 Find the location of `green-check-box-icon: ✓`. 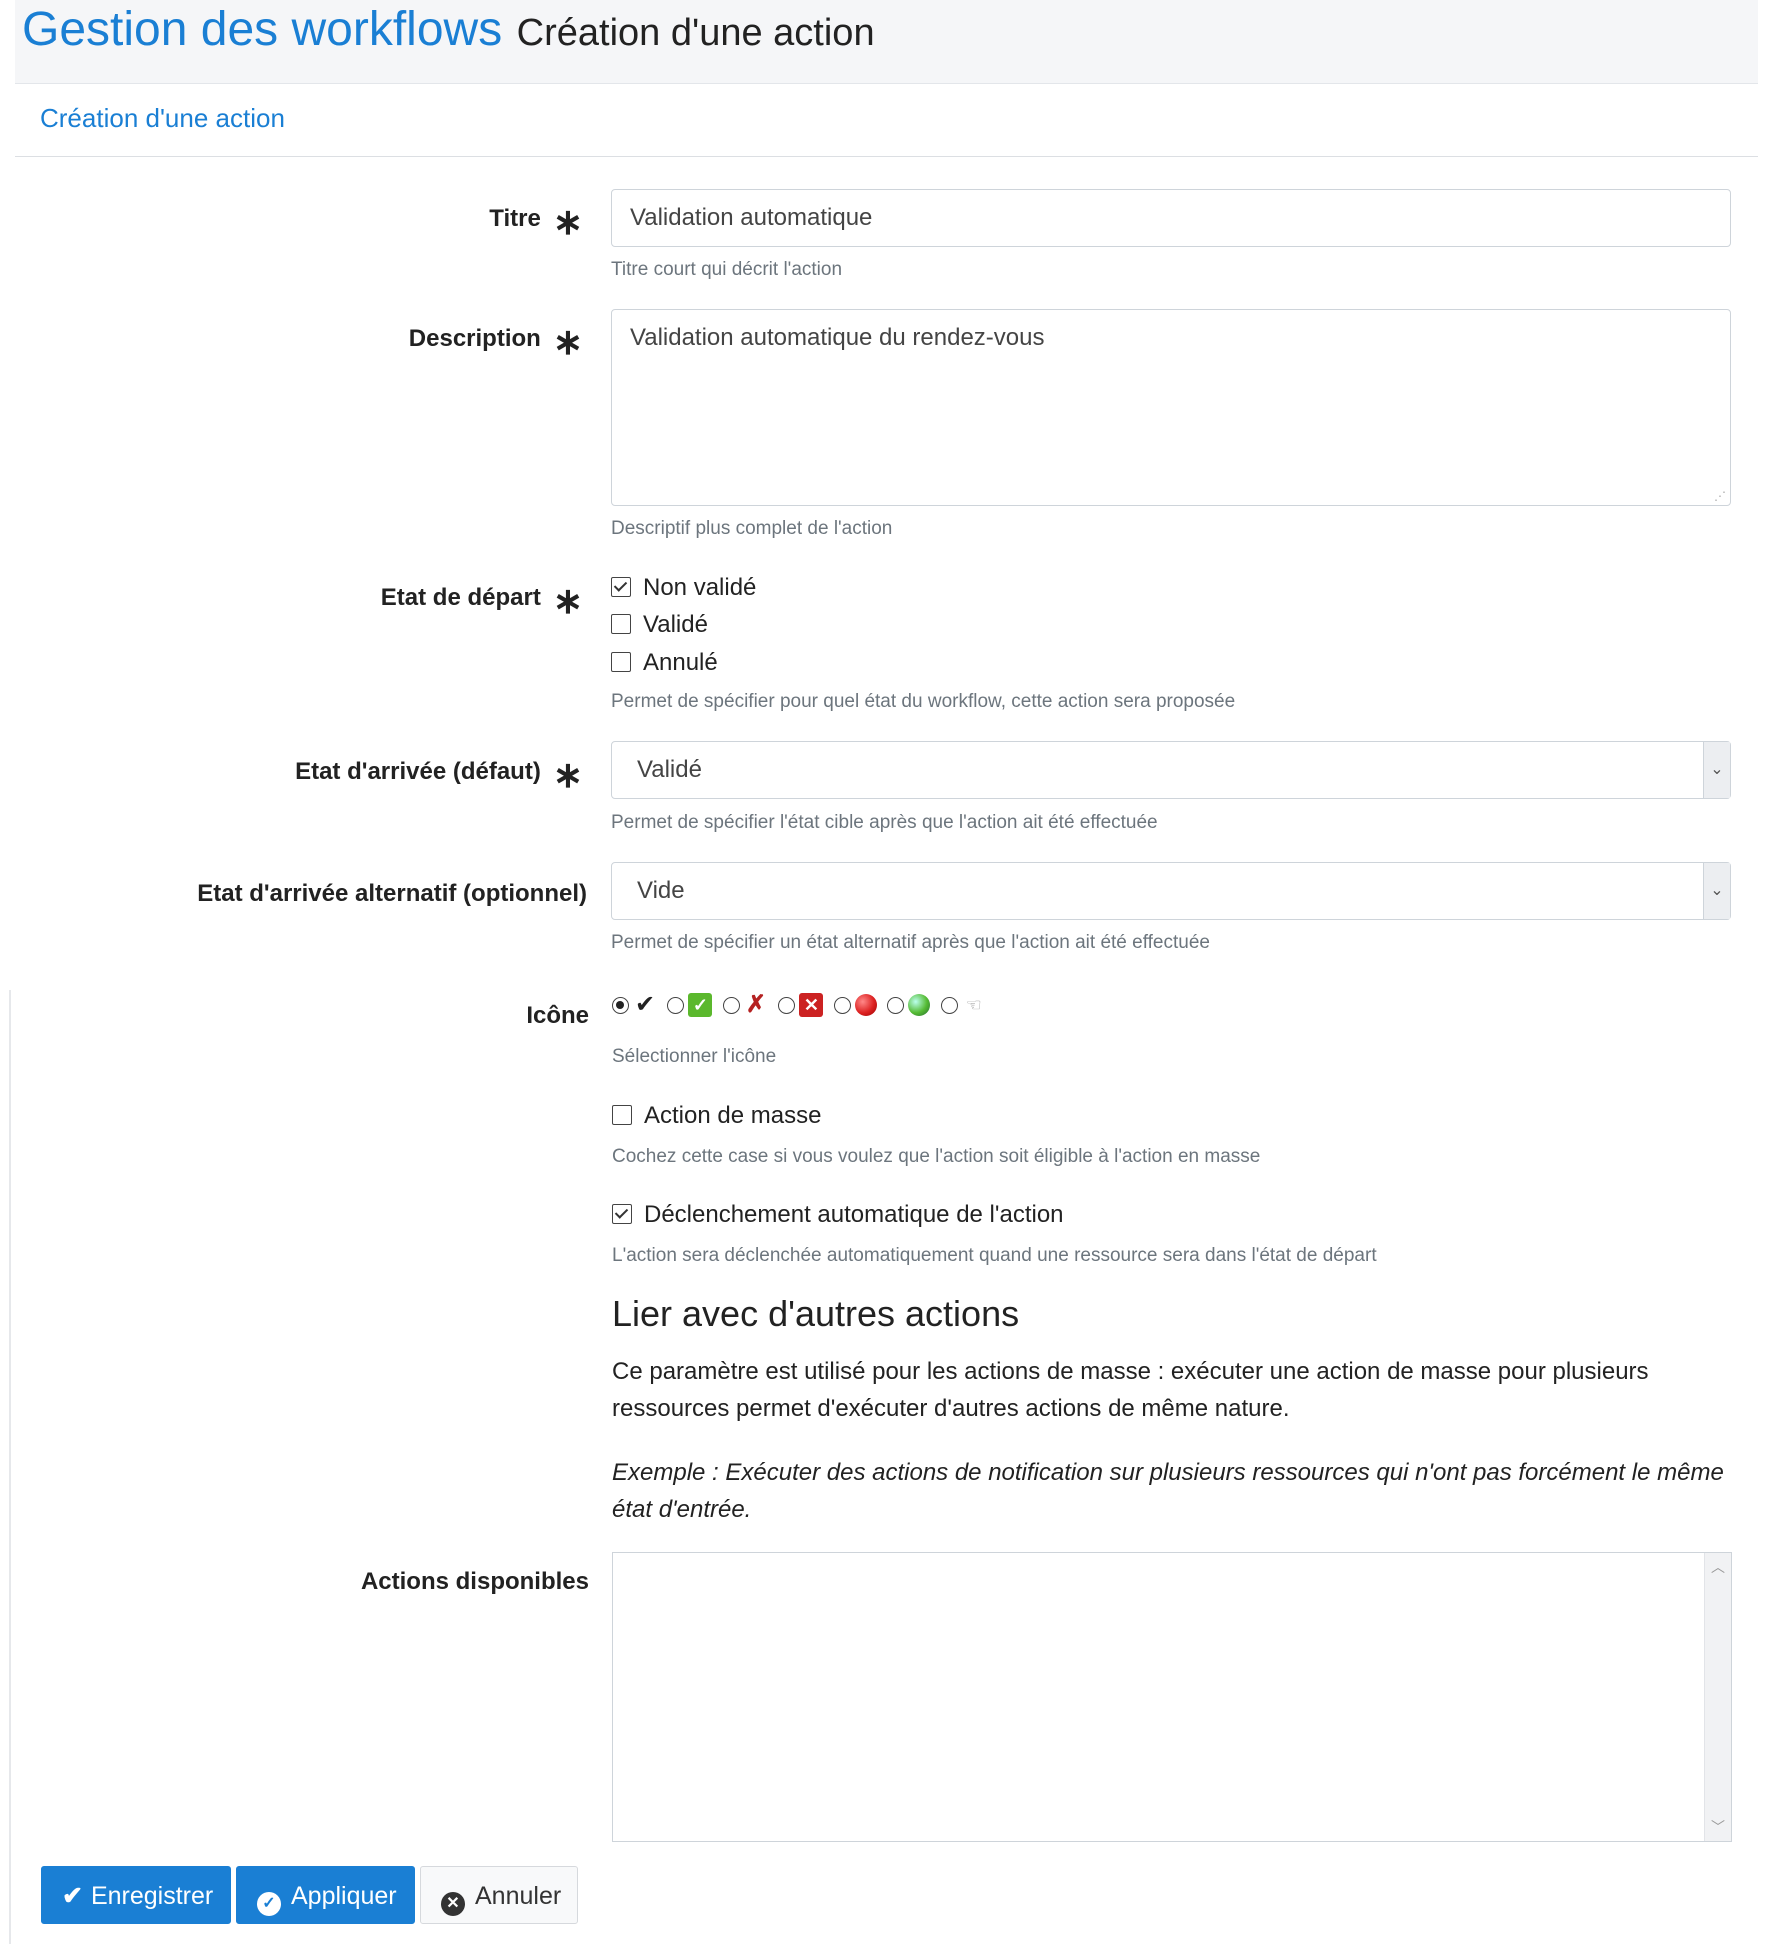

green-check-box-icon: ✓ is located at coordinates (700, 1005).